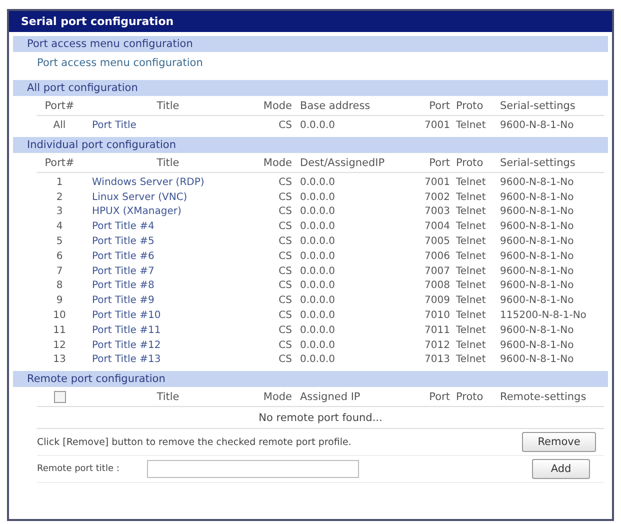 The width and height of the screenshot is (621, 524). What do you see at coordinates (59, 197) in the screenshot?
I see `port-number-cell-text: 2` at bounding box center [59, 197].